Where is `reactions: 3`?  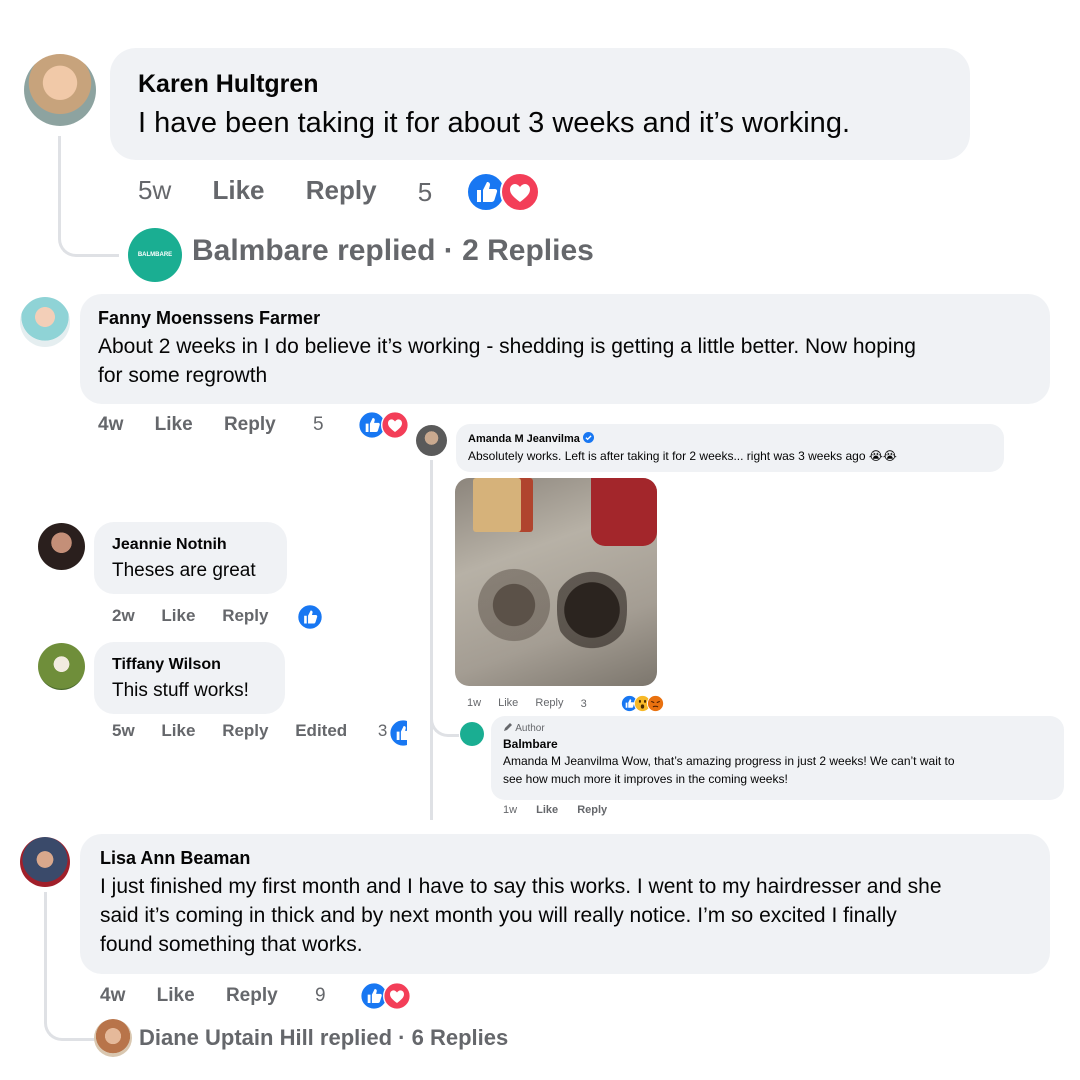 reactions: 3 is located at coordinates (622, 703).